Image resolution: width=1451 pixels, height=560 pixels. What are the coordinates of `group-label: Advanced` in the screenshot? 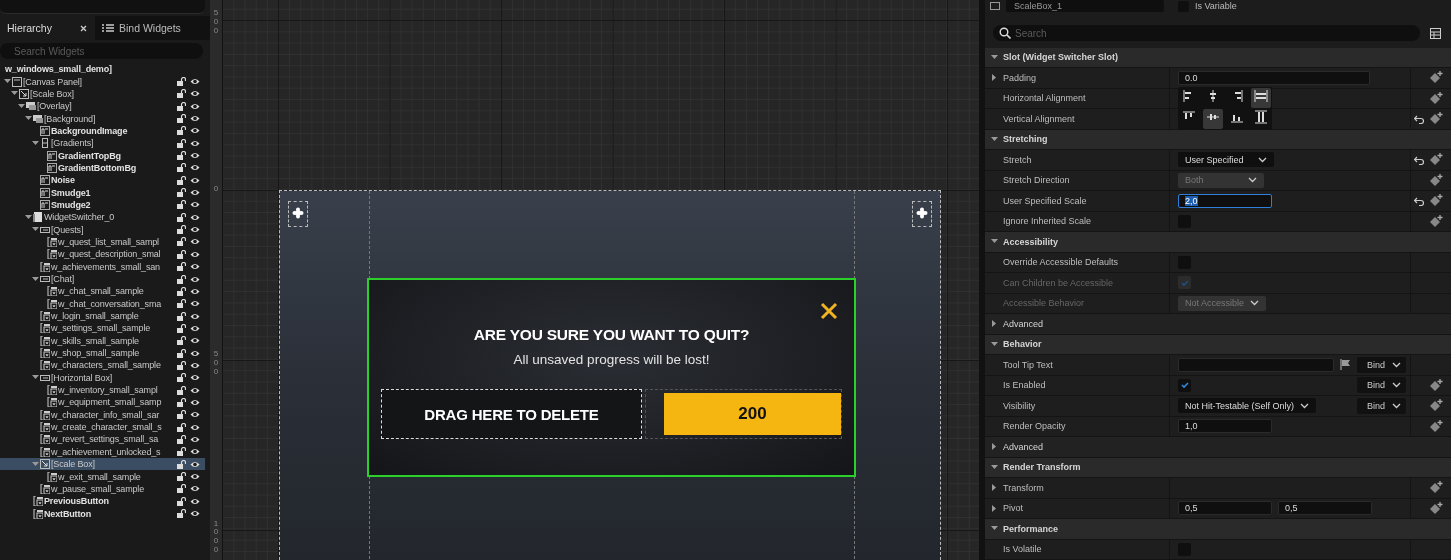 It's located at (1023, 446).